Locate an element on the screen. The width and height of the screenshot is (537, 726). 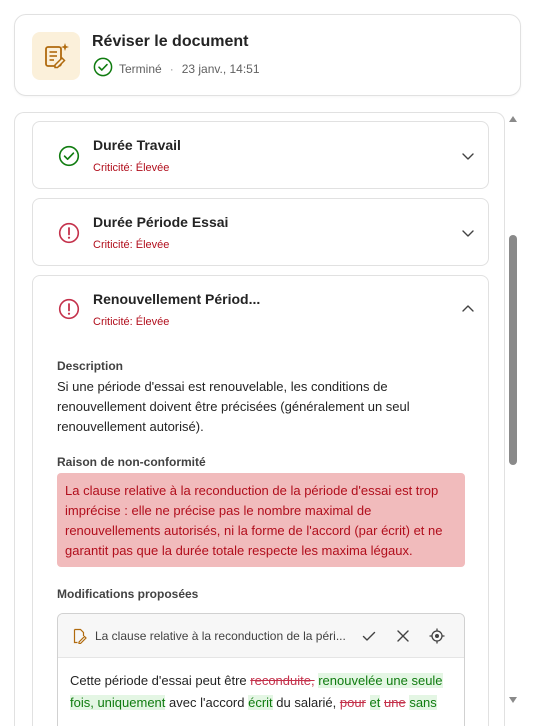
locate-target-icon is located at coordinates (437, 638).